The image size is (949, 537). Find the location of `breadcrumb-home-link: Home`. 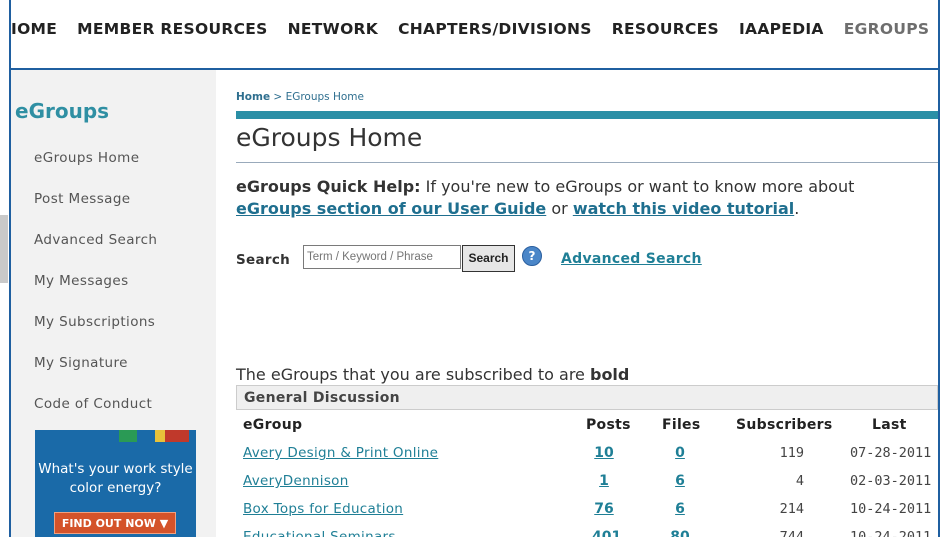

breadcrumb-home-link: Home is located at coordinates (253, 97).